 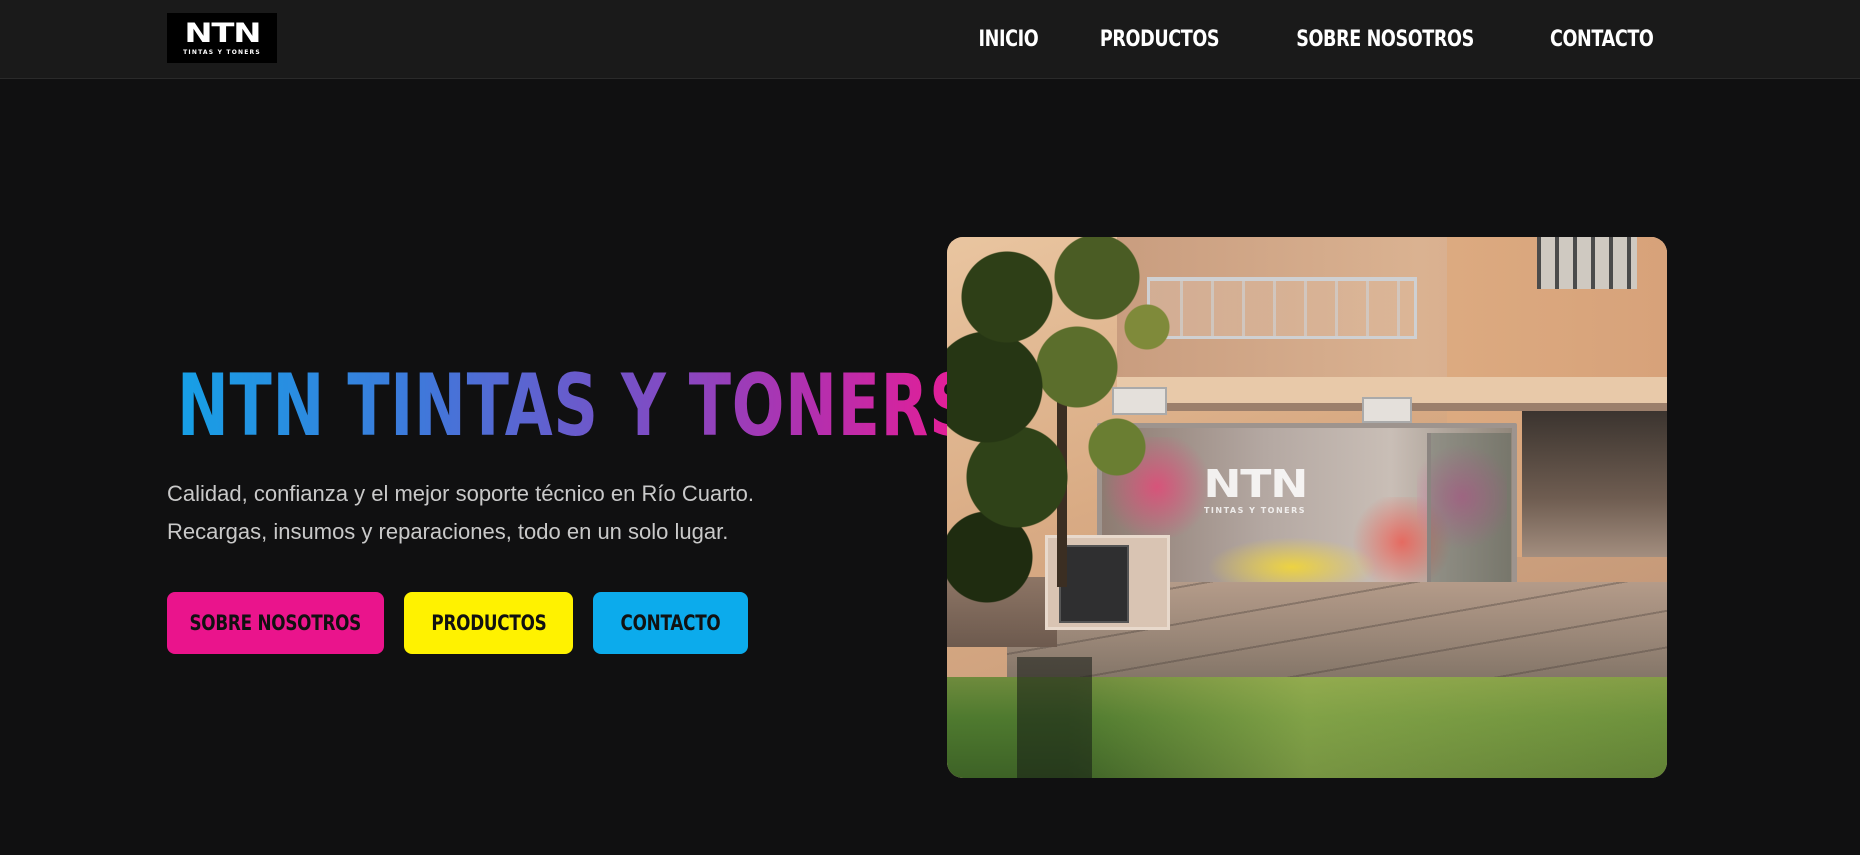 What do you see at coordinates (1387, 410) in the screenshot?
I see `air-conditioner-unit` at bounding box center [1387, 410].